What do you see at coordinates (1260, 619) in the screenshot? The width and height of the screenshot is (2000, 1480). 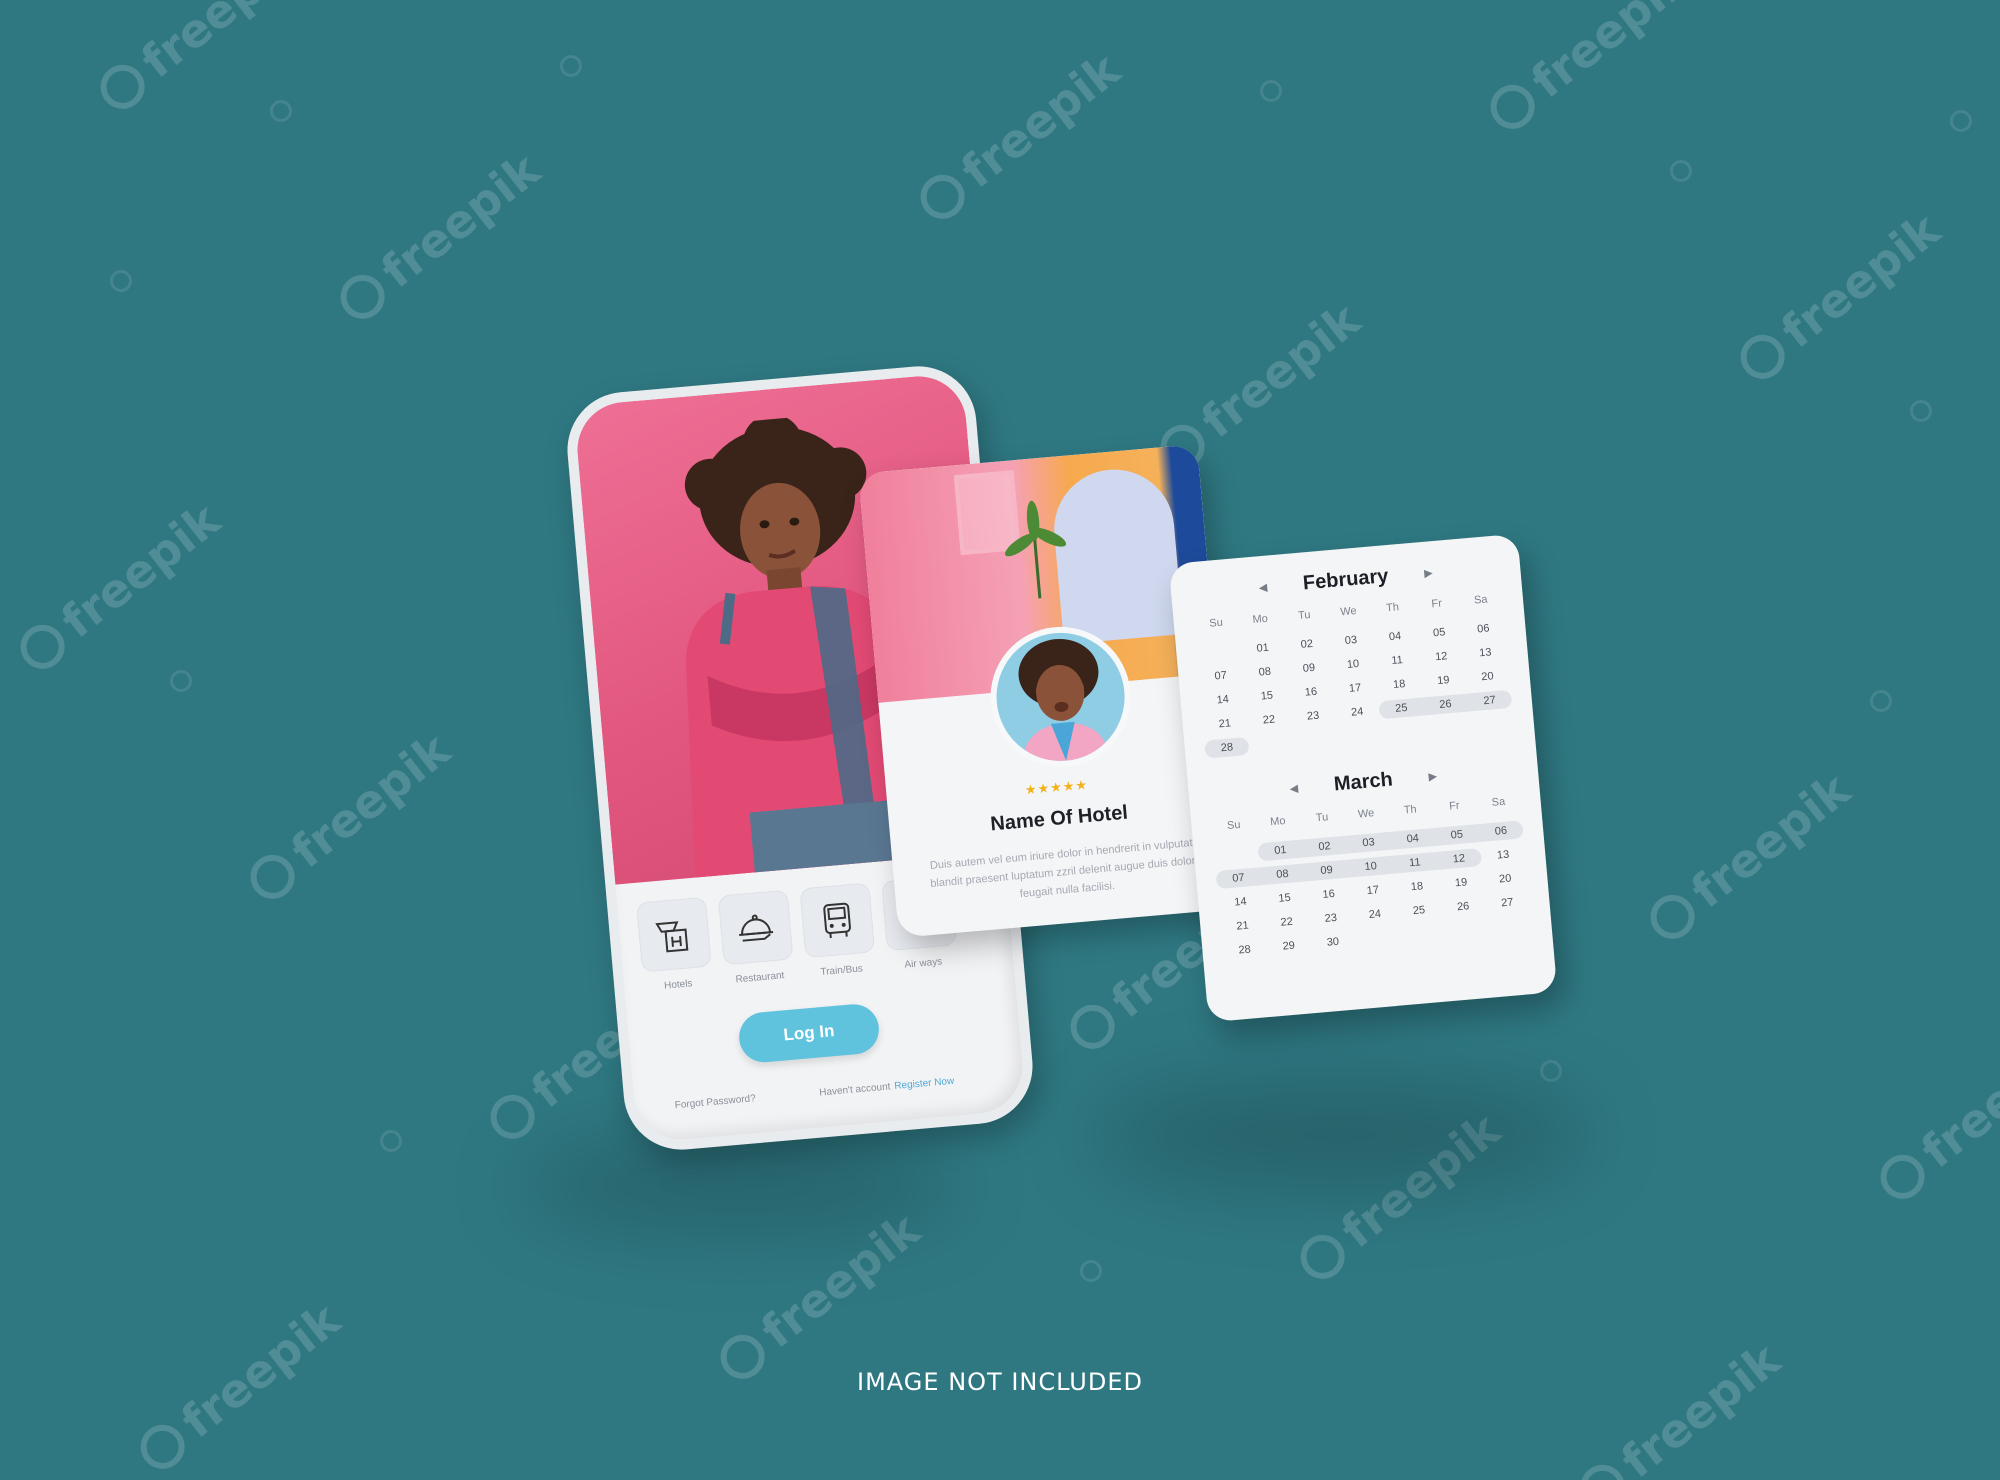 I see `weekday-label: Mo` at bounding box center [1260, 619].